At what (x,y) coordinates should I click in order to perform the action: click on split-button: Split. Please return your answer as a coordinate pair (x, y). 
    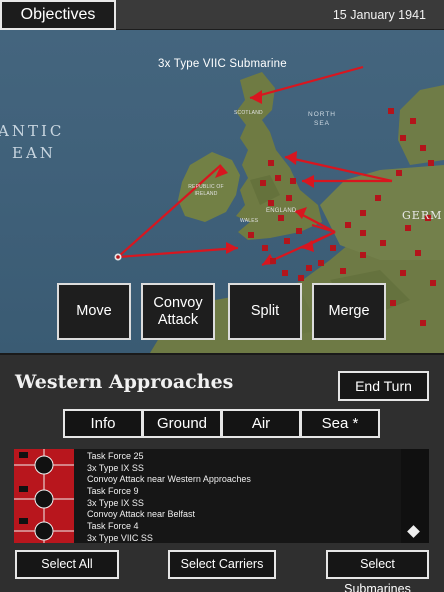
    Looking at the image, I should click on (265, 311).